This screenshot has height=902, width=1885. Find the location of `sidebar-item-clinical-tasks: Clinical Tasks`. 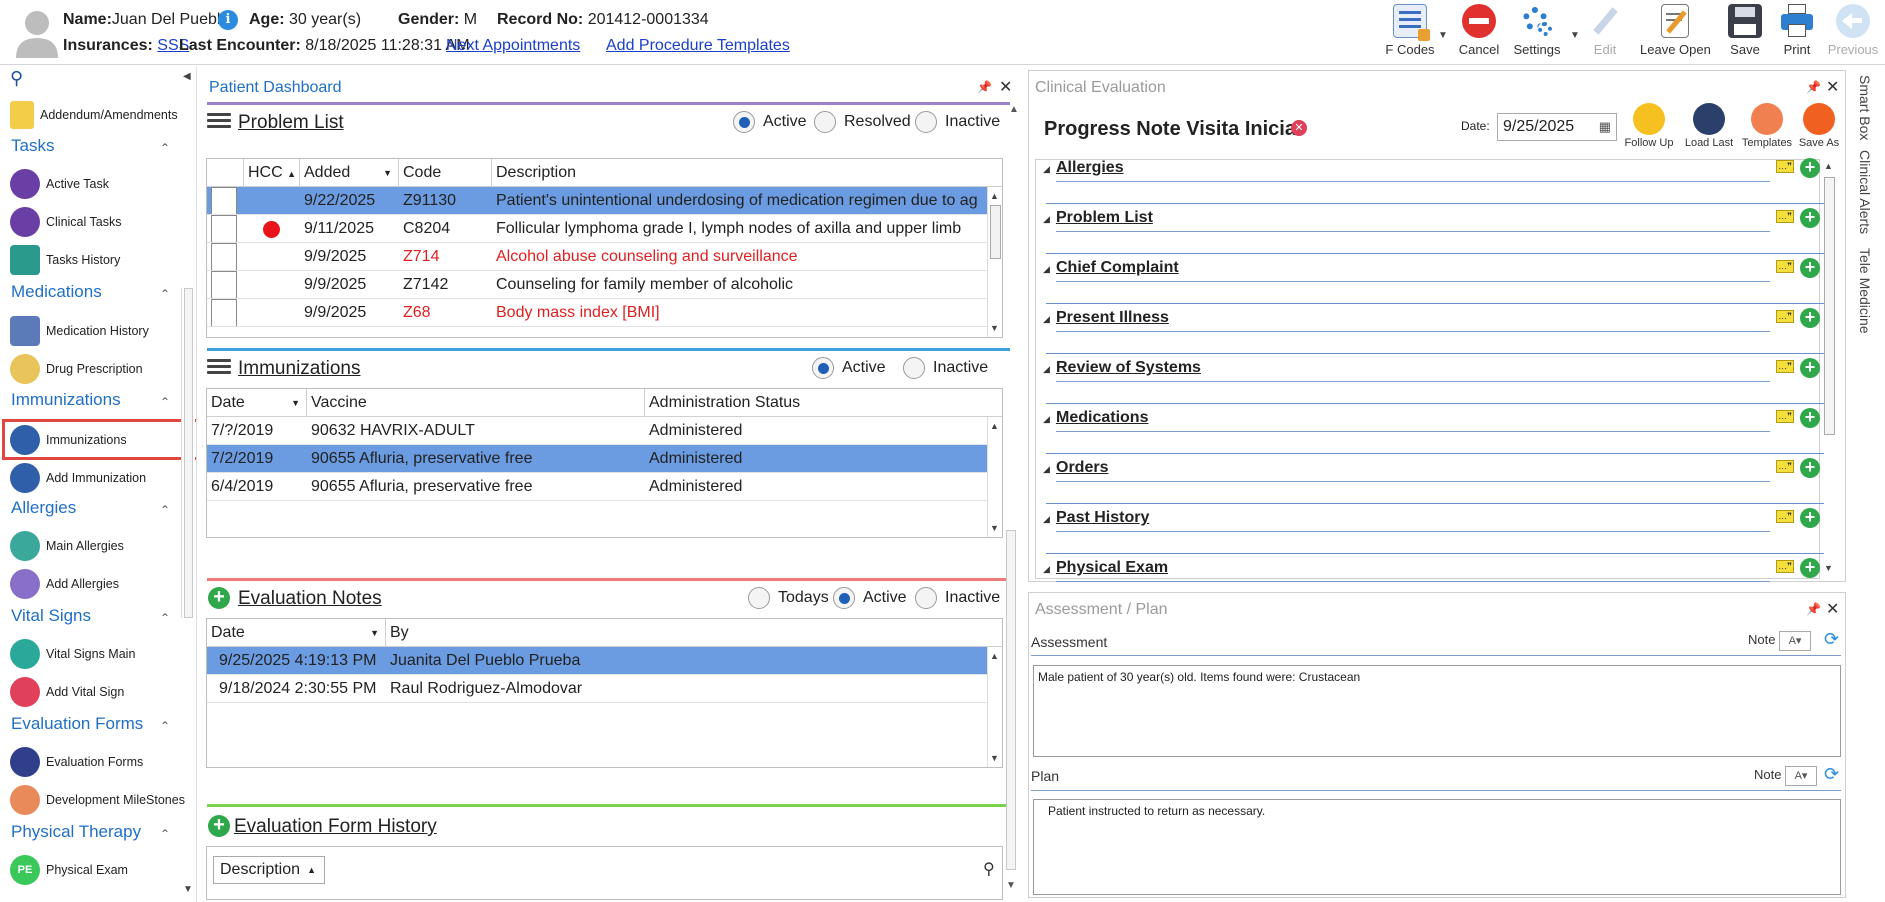

sidebar-item-clinical-tasks: Clinical Tasks is located at coordinates (97, 222).